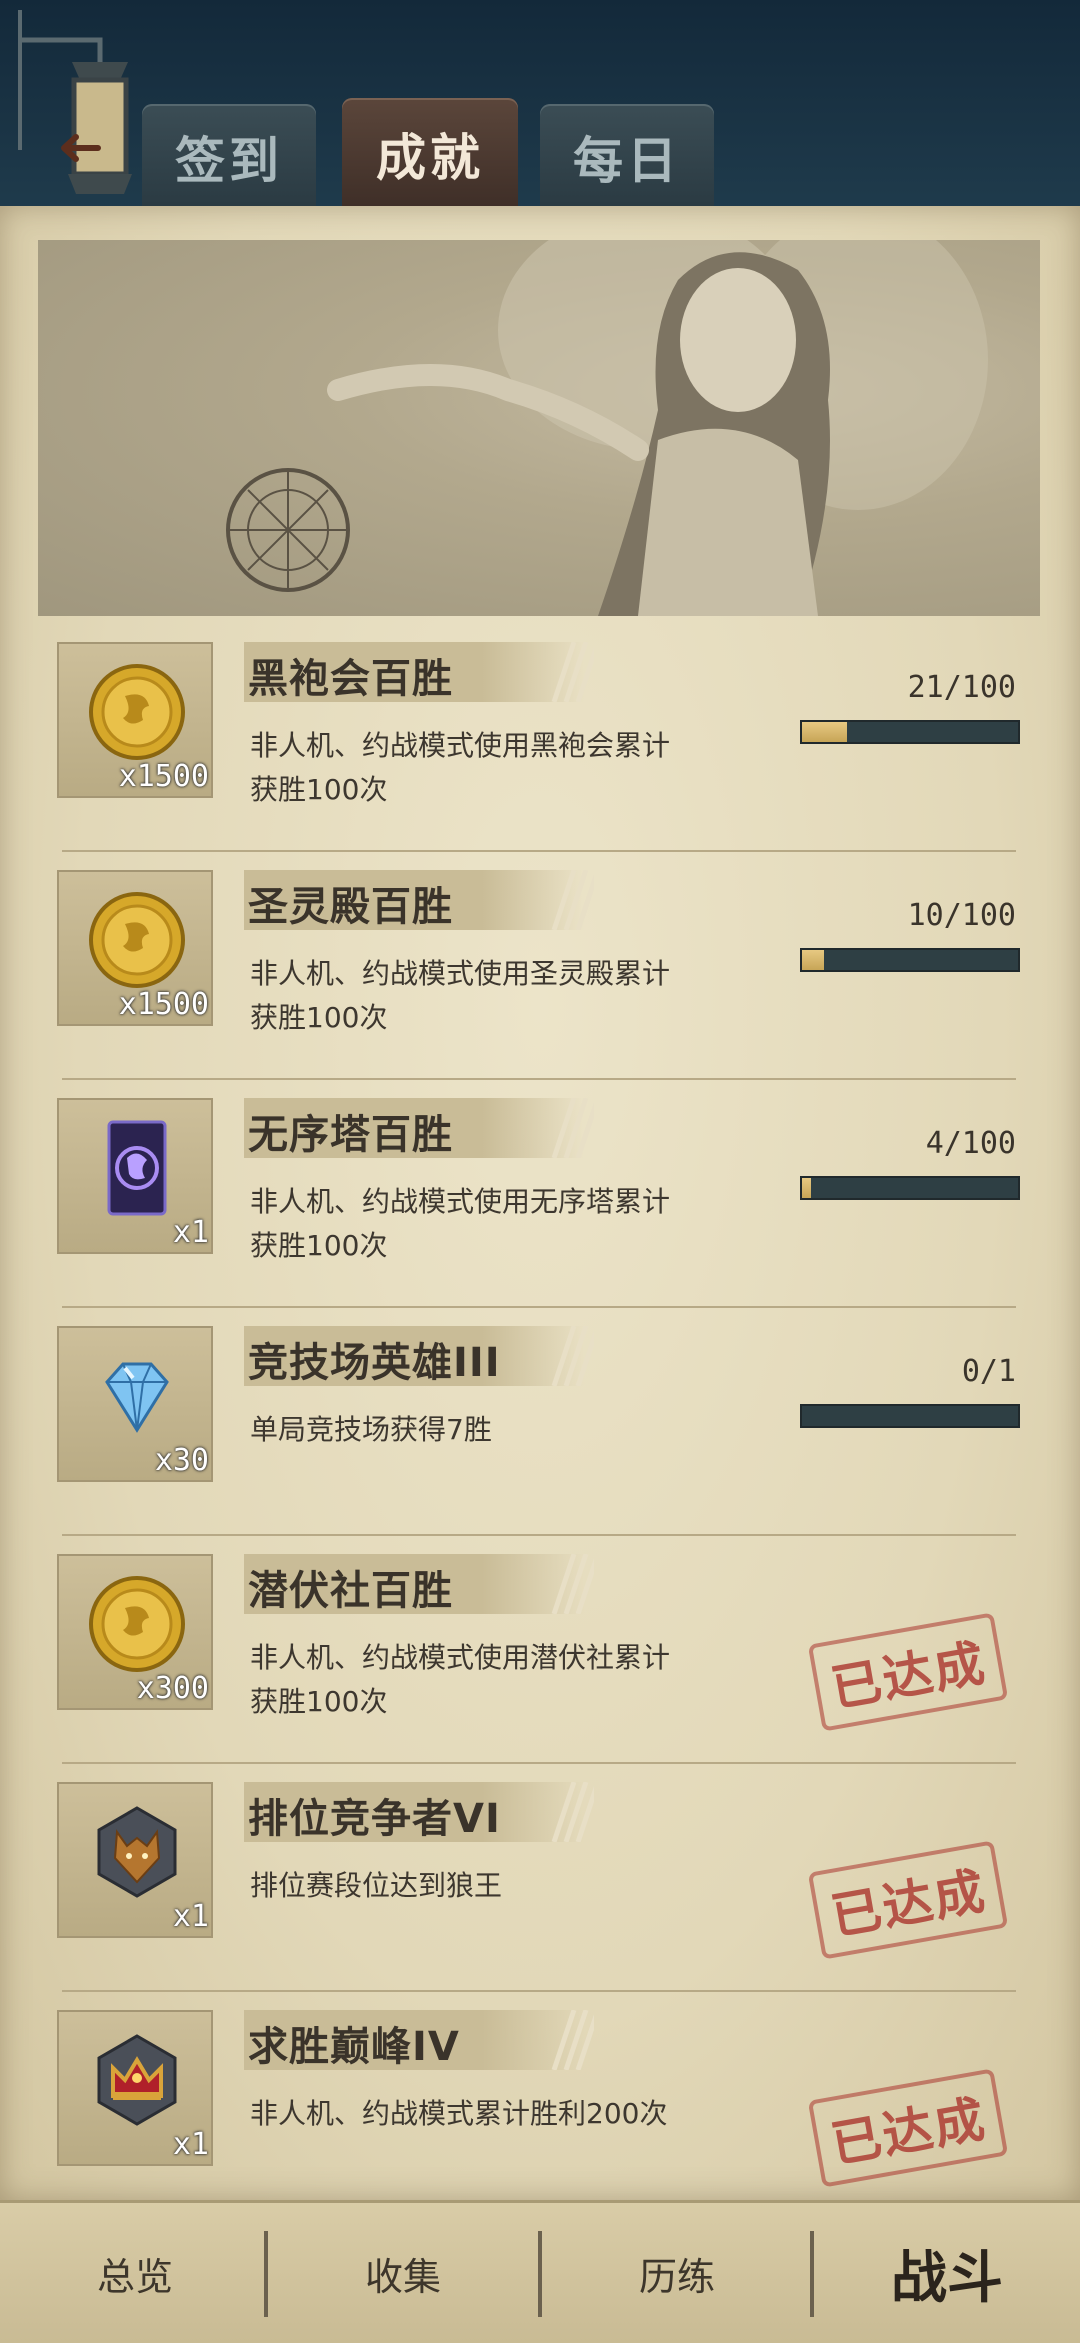 Image resolution: width=1080 pixels, height=2343 pixels. I want to click on back-arrow-icon, so click(81, 148).